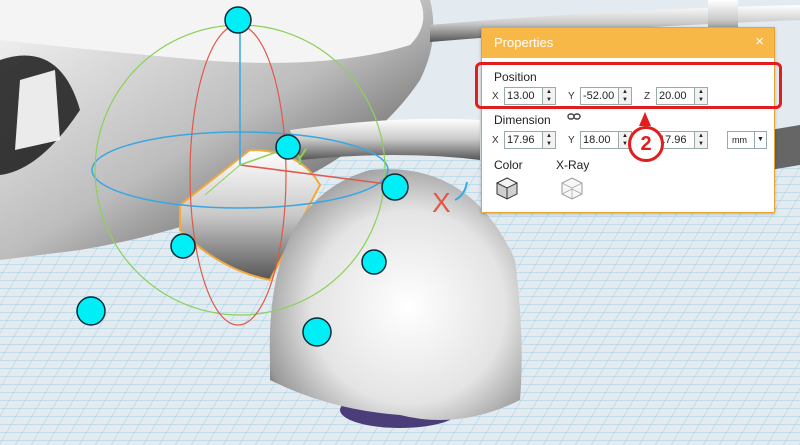 This screenshot has height=445, width=800. I want to click on handle-bottom, so click(317, 332).